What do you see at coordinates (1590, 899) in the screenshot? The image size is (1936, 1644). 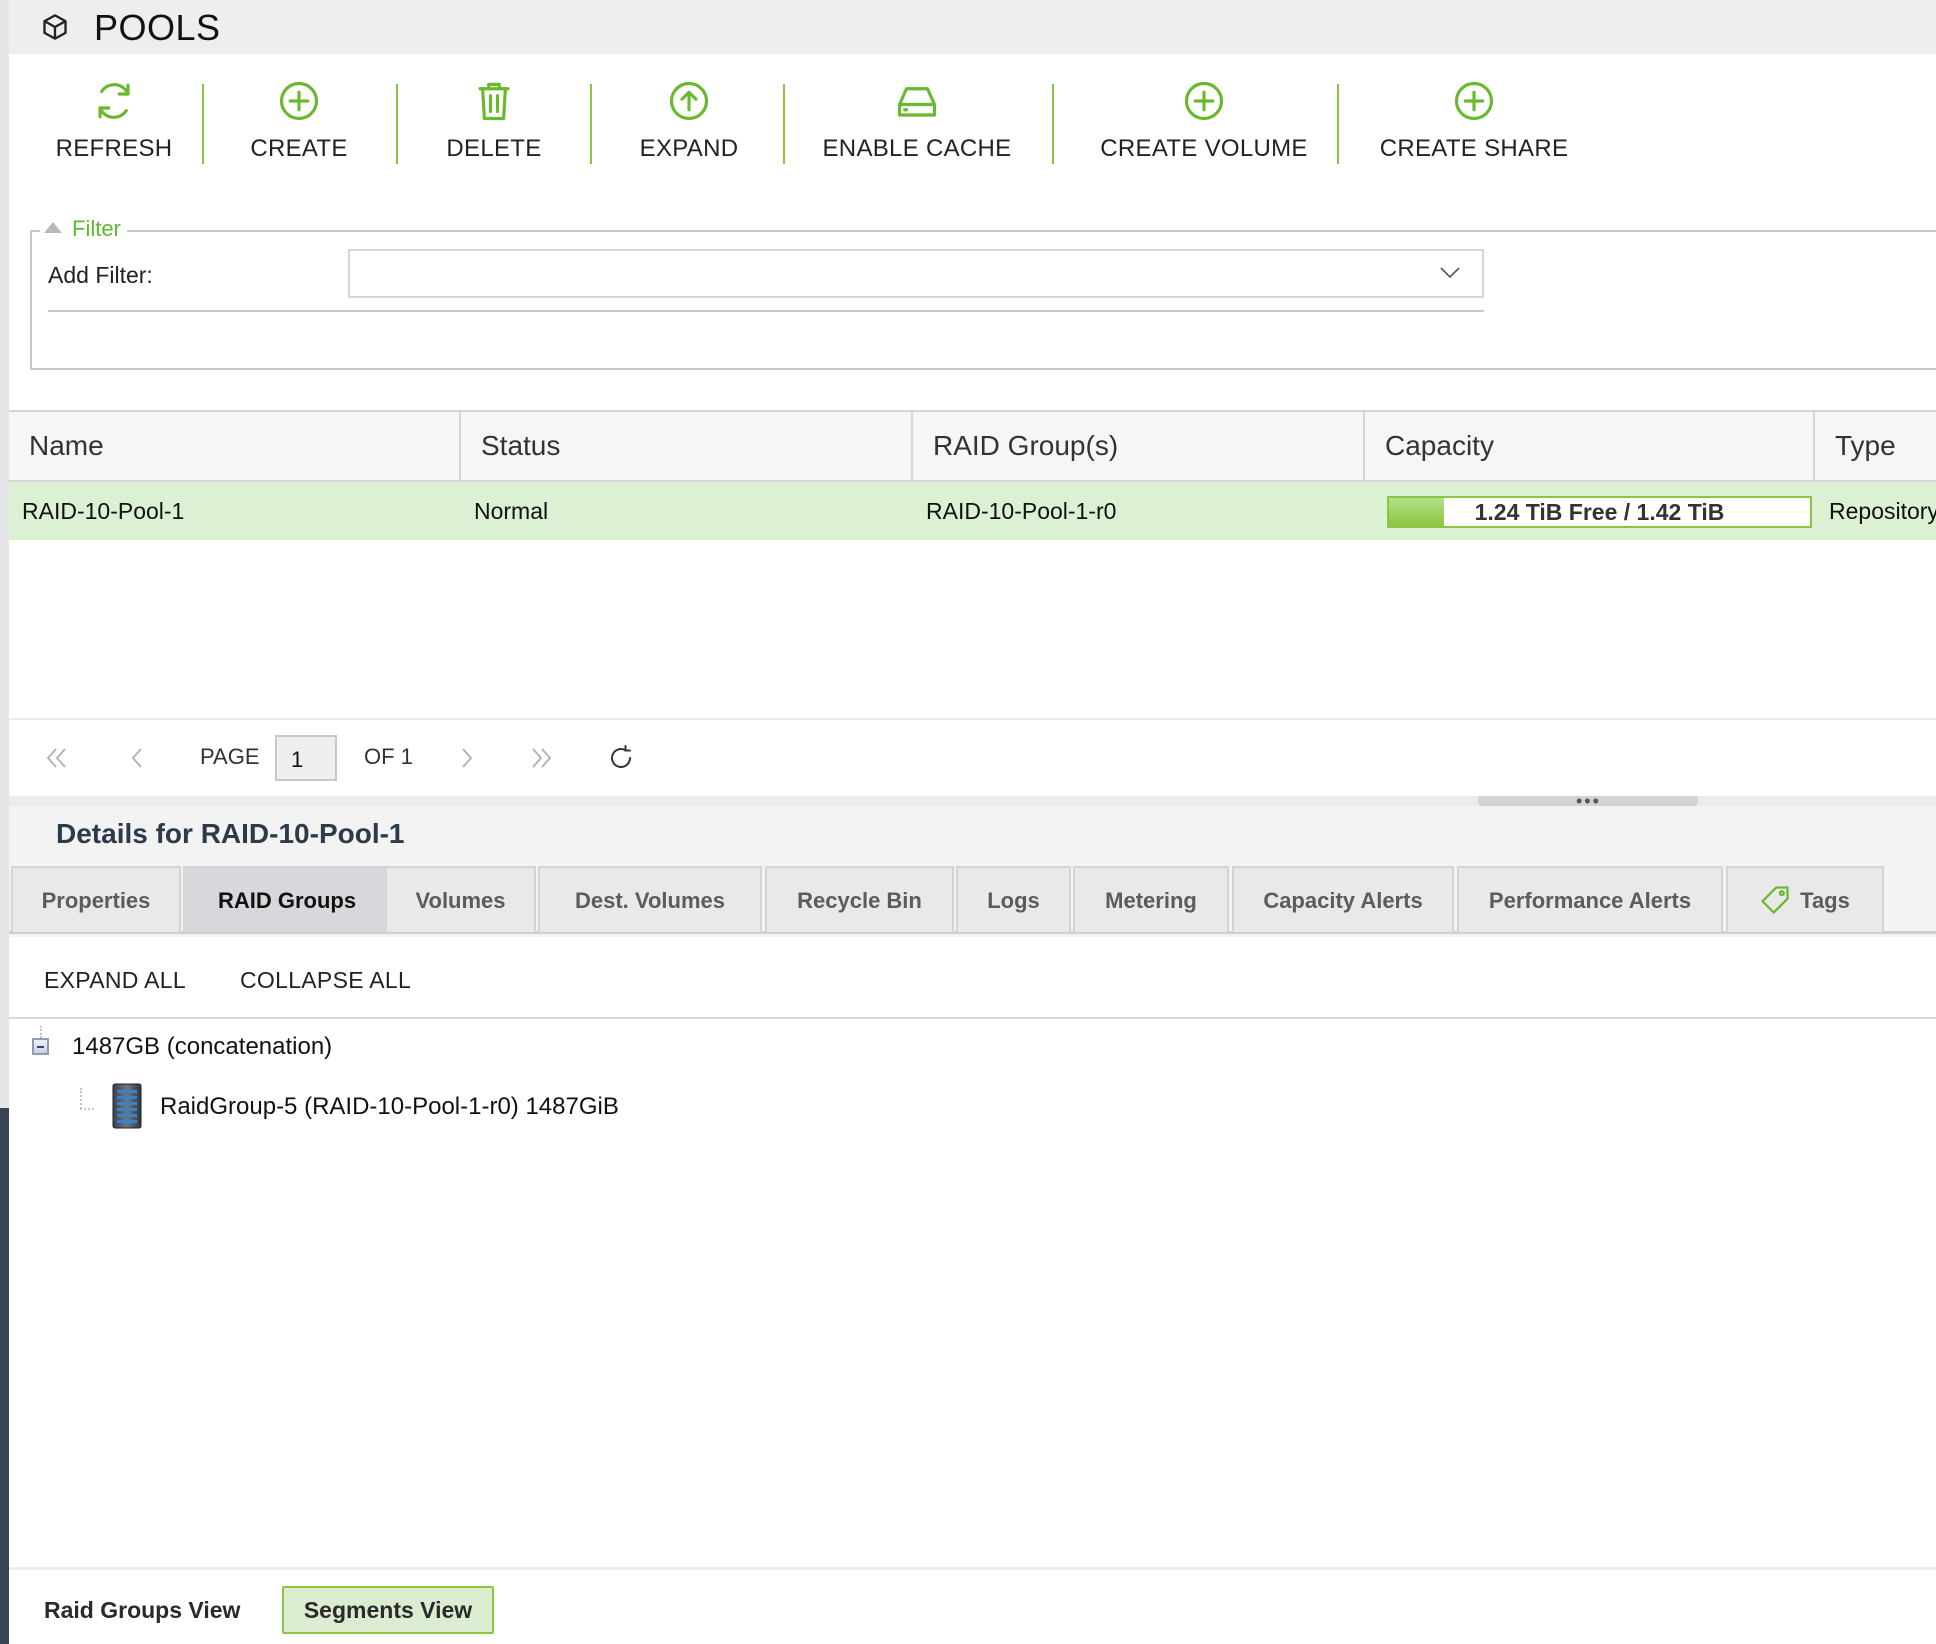 I see `tab-performance-alerts: Performance Alerts` at bounding box center [1590, 899].